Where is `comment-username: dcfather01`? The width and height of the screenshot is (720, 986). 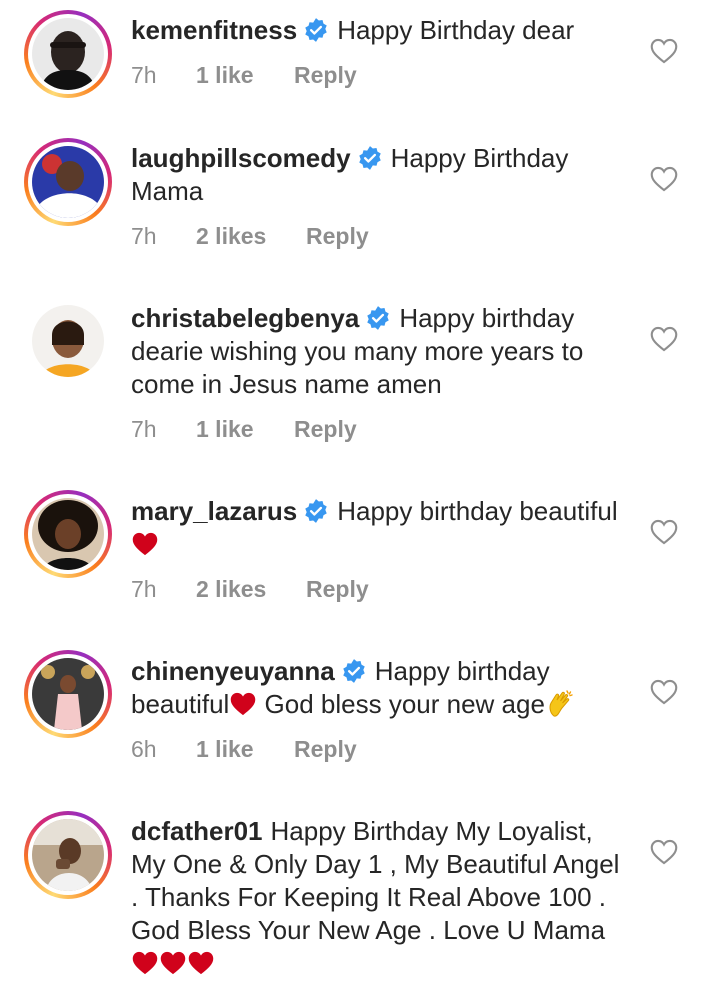
comment-username: dcfather01 is located at coordinates (197, 831).